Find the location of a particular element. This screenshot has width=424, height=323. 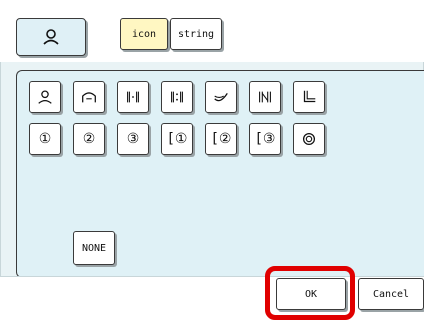

tab-icon-label: icon is located at coordinates (144, 34).